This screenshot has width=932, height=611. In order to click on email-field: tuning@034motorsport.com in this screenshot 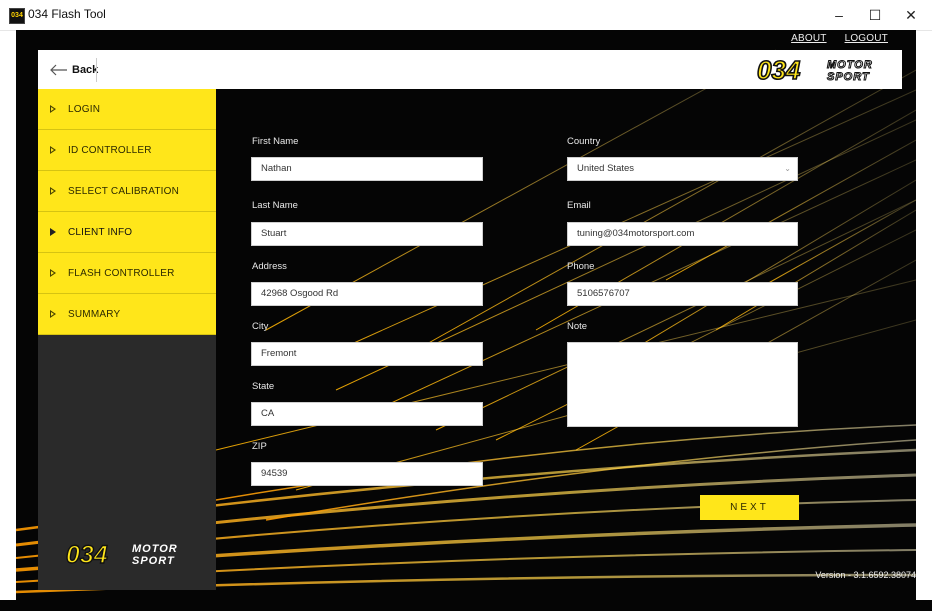, I will do `click(682, 234)`.